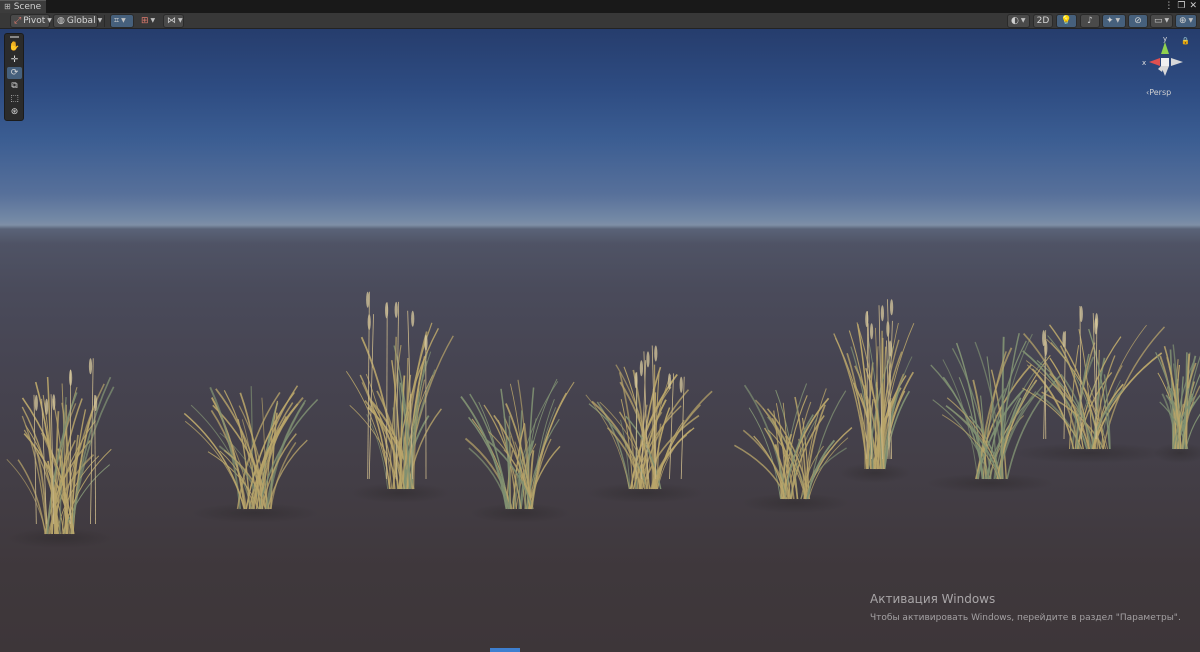 The width and height of the screenshot is (1200, 652). I want to click on lock-icon: 🔒, so click(1185, 41).